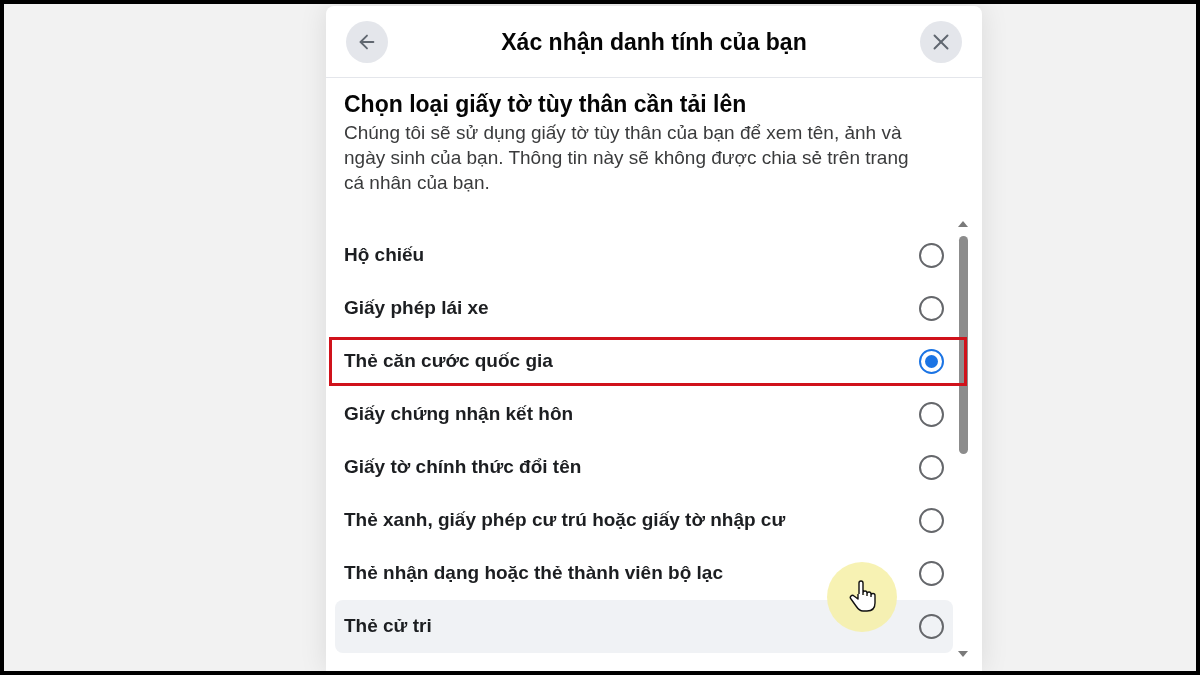 The image size is (1200, 675). I want to click on document-option: Hộ chiếu, so click(644, 255).